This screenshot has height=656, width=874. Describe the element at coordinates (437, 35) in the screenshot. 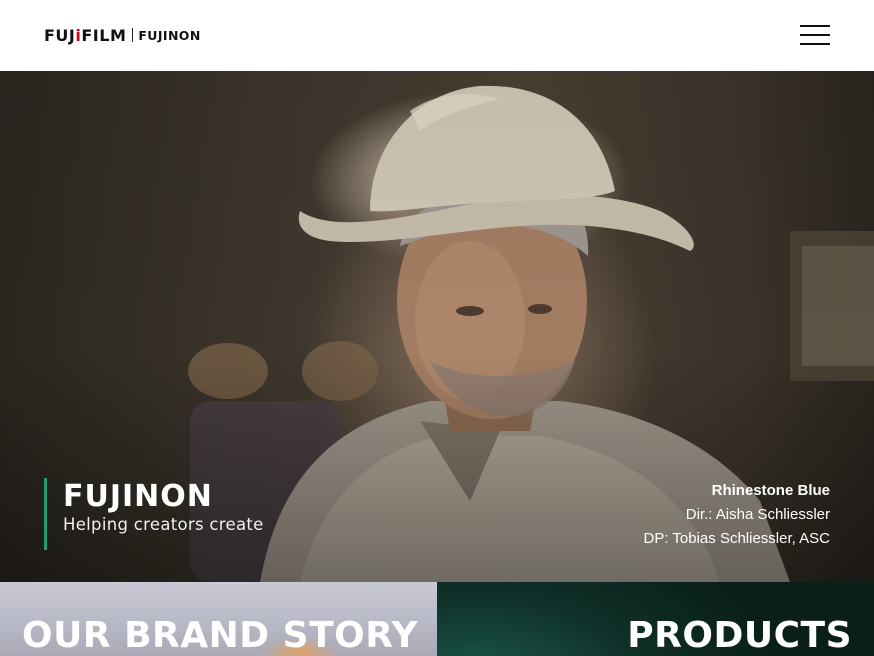

I see `site-header: FUJiFILM FUJINON` at that location.